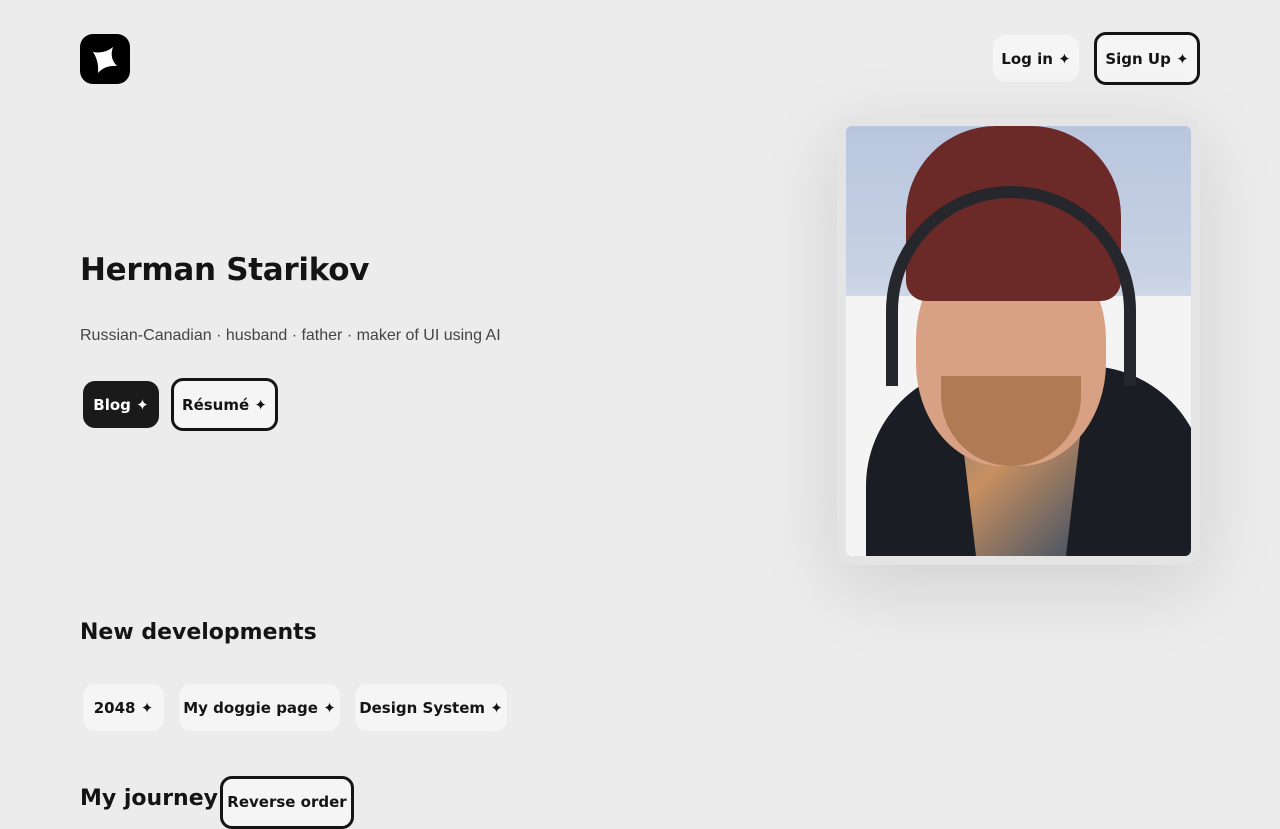  Describe the element at coordinates (431, 707) in the screenshot. I see `project-link-design-system: Design System ✦` at that location.